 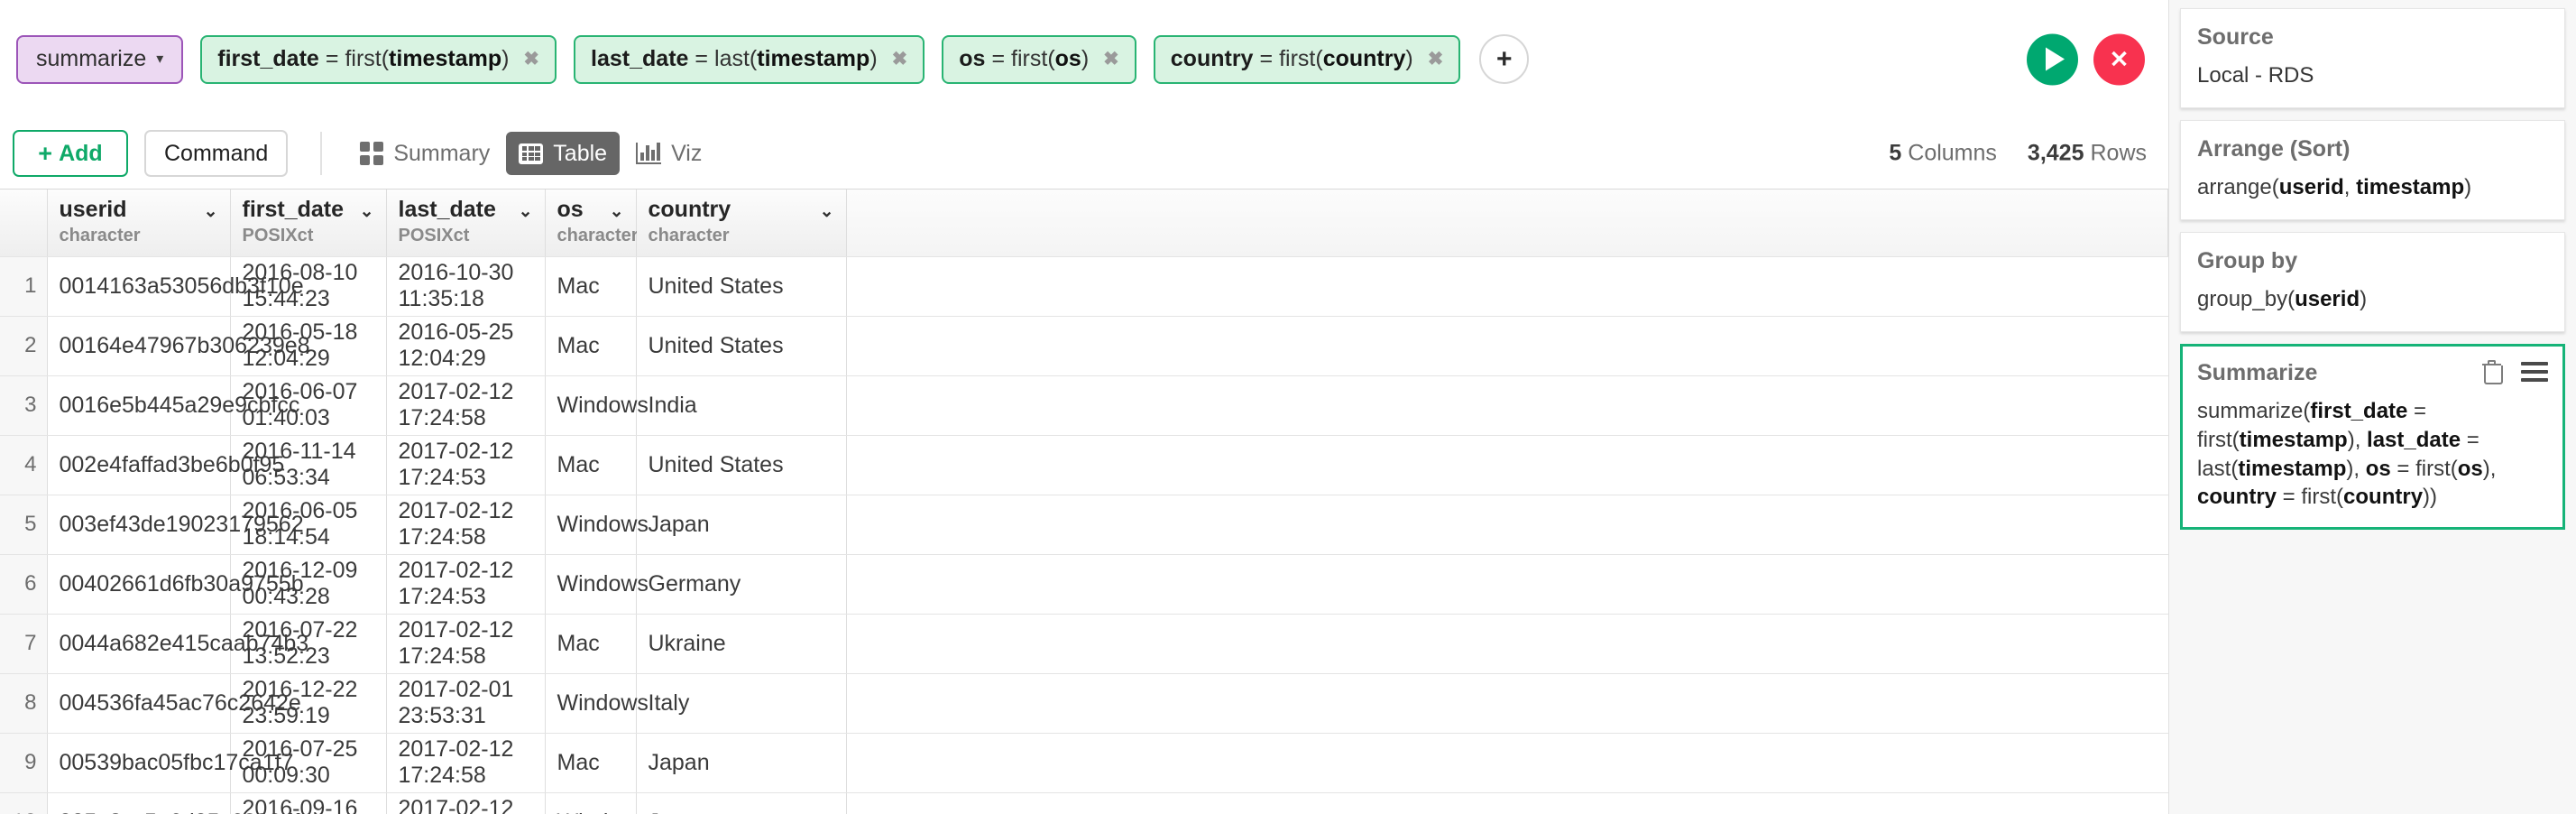 What do you see at coordinates (466, 346) in the screenshot?
I see `cell-last-date: 2016-05-25 12:04:29` at bounding box center [466, 346].